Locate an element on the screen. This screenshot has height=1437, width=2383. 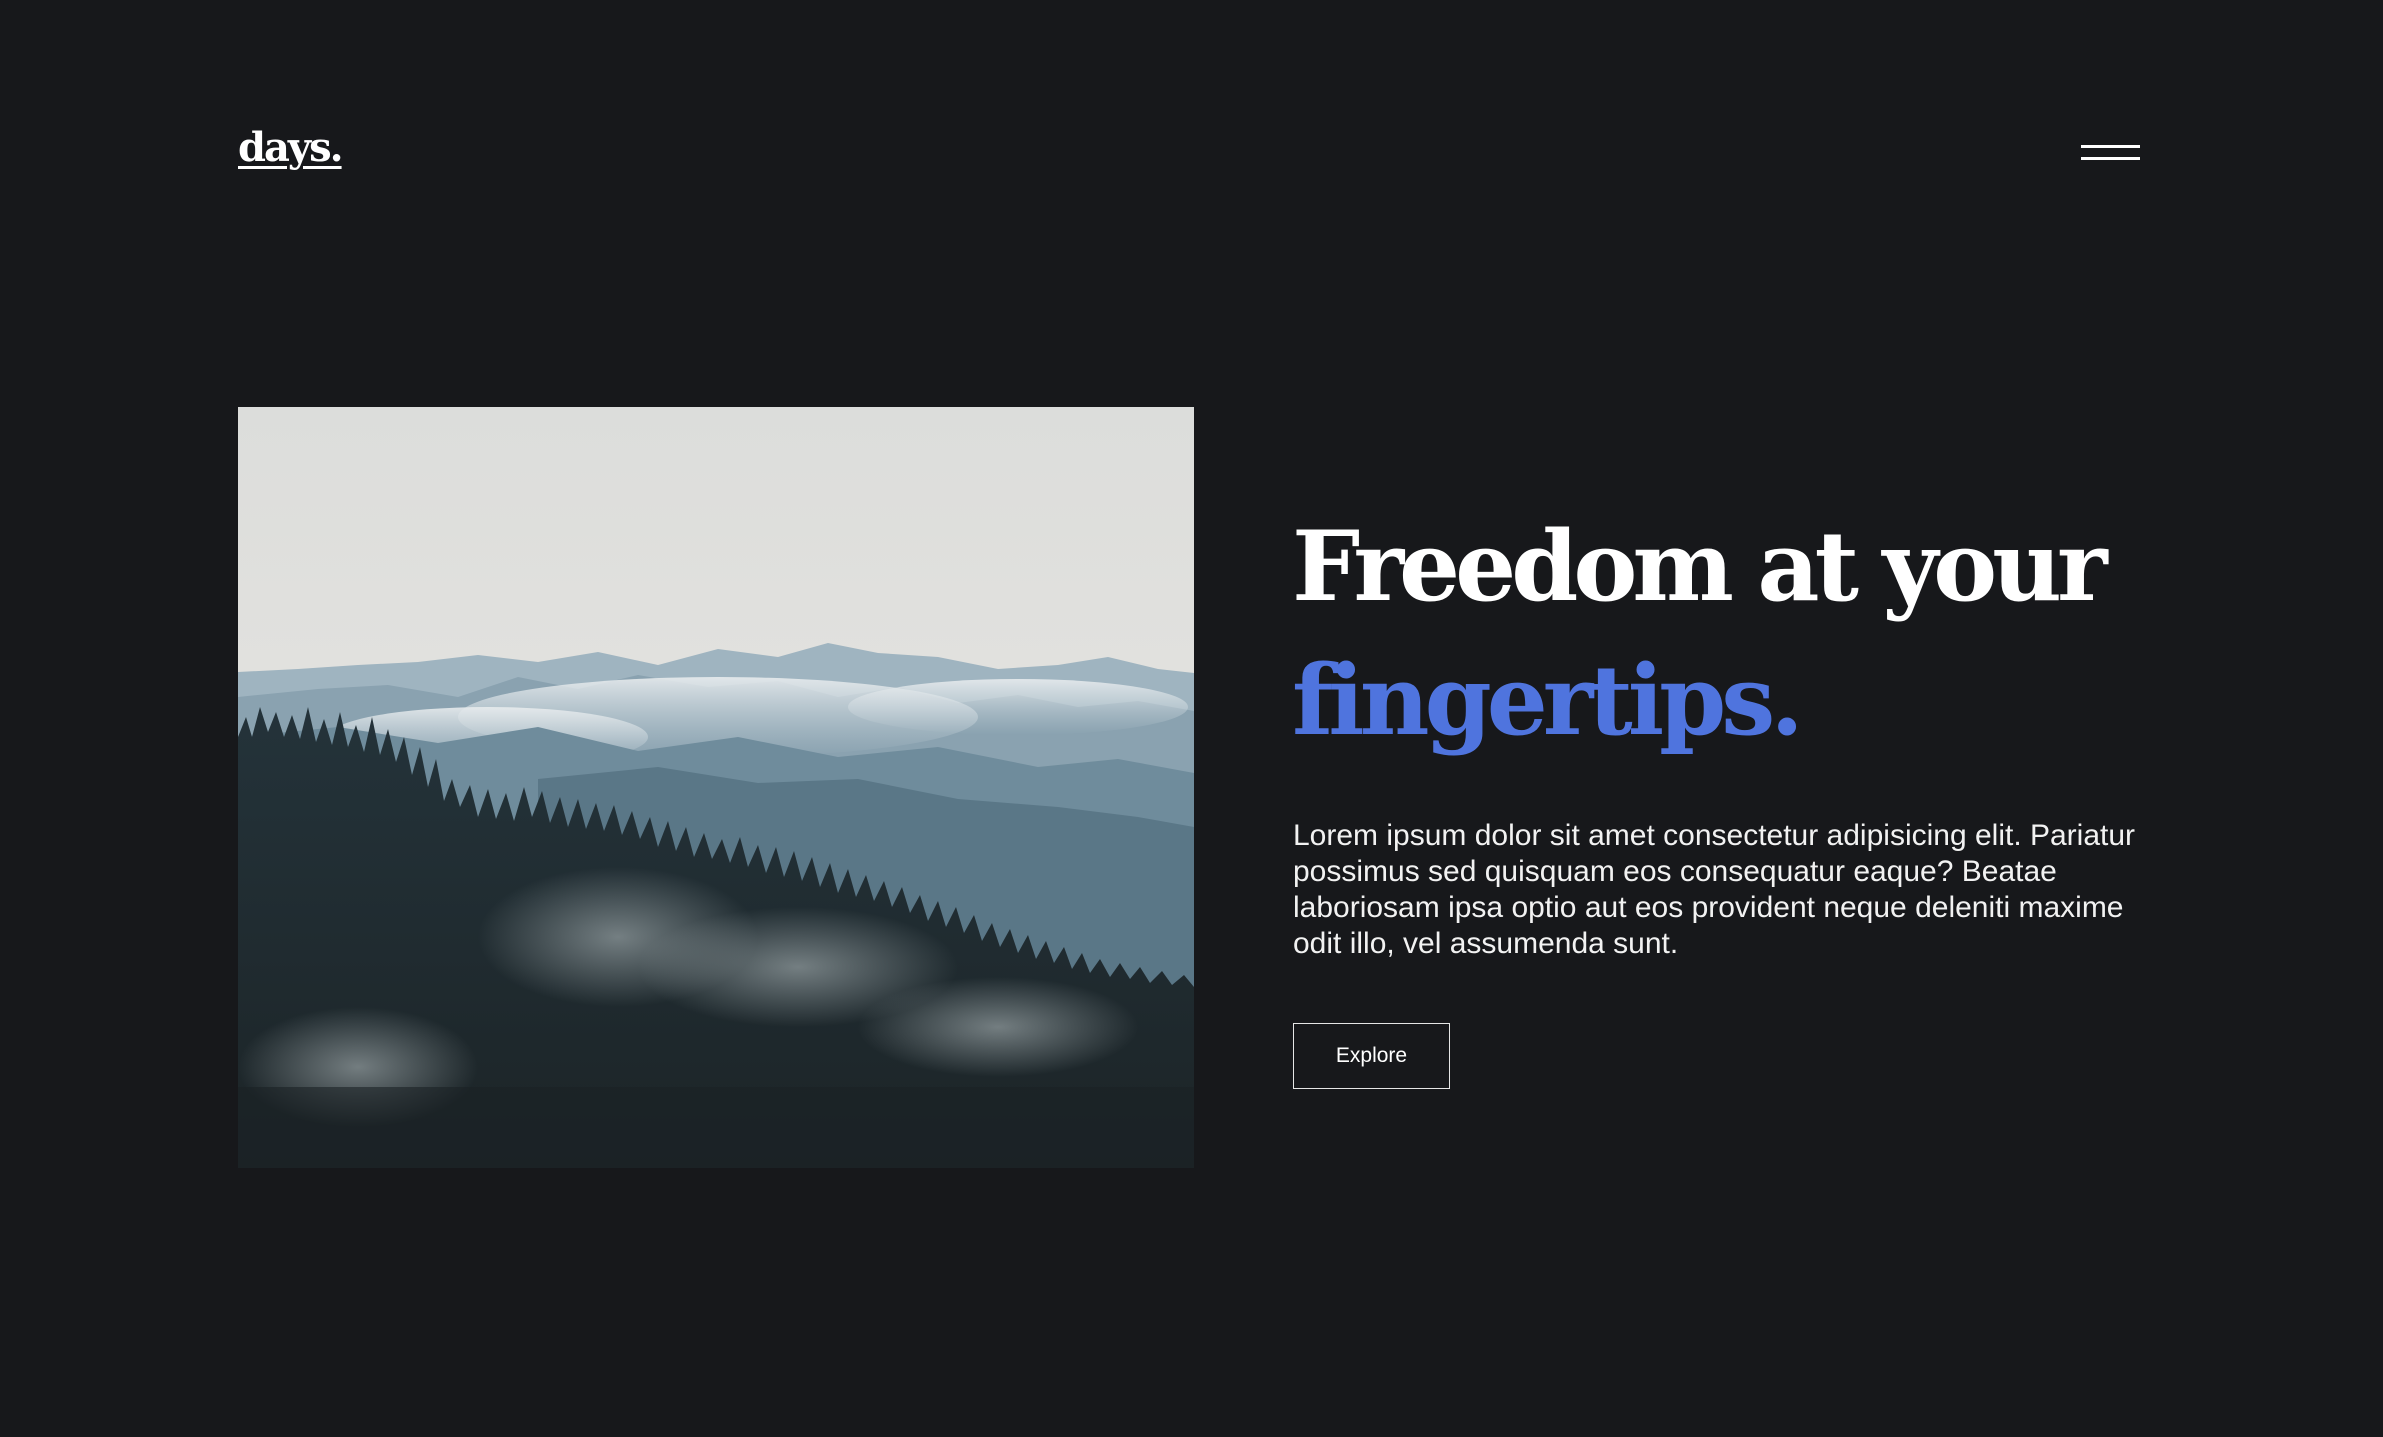
headline-line-2-accent: fingertips. is located at coordinates (1548, 700).